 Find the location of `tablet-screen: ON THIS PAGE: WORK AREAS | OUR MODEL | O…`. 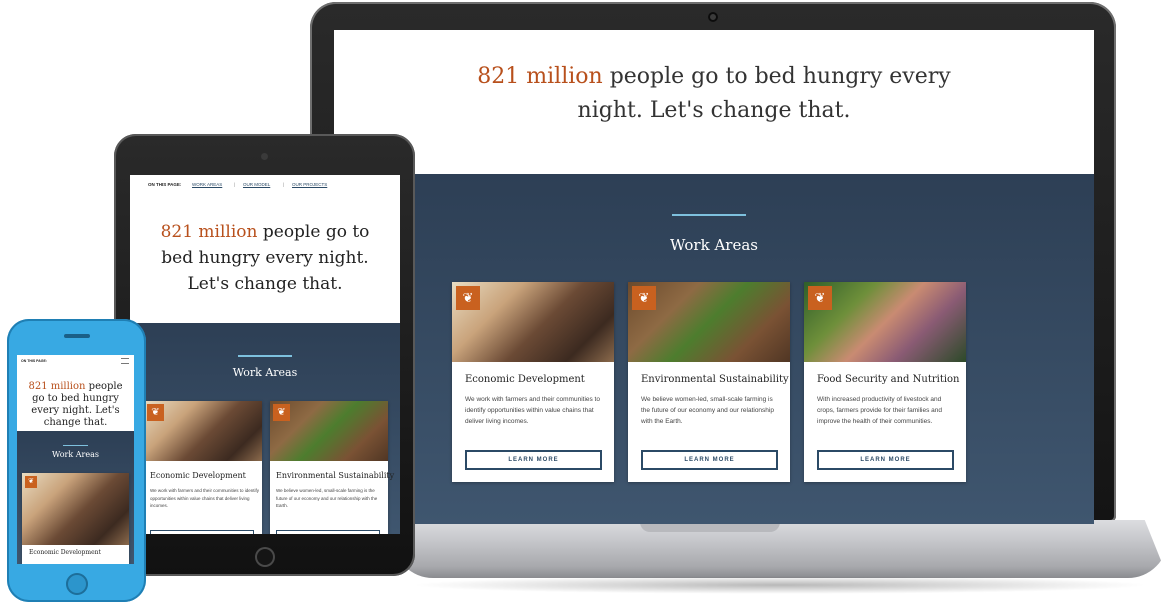

tablet-screen: ON THIS PAGE: WORK AREAS | OUR MODEL | O… is located at coordinates (265, 354).